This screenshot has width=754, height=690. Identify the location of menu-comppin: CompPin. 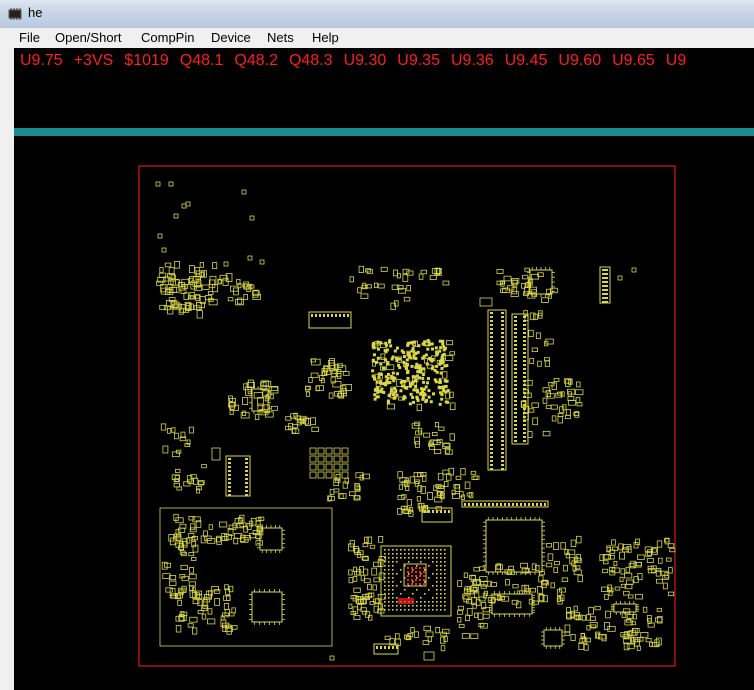
(167, 37).